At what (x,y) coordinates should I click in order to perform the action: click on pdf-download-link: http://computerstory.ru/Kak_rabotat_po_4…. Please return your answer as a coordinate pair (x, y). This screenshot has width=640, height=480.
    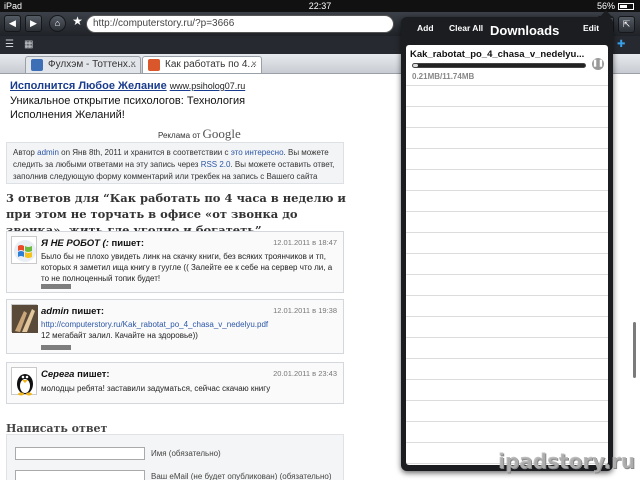
    Looking at the image, I should click on (189, 324).